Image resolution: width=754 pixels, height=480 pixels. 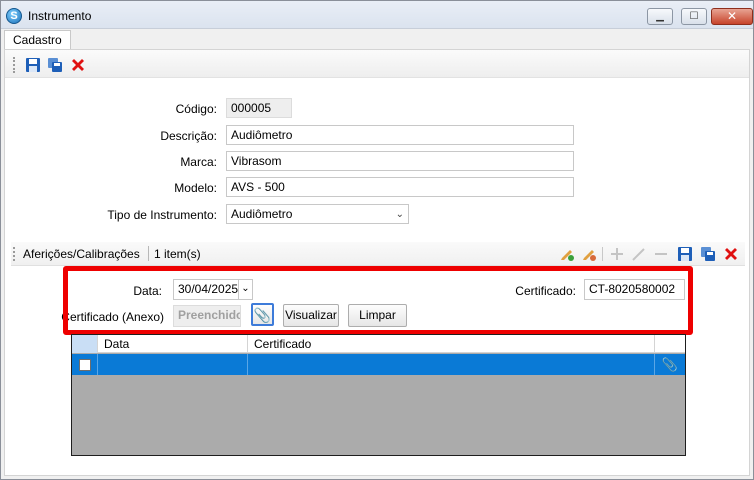 I want to click on main-toolbar, so click(x=377, y=64).